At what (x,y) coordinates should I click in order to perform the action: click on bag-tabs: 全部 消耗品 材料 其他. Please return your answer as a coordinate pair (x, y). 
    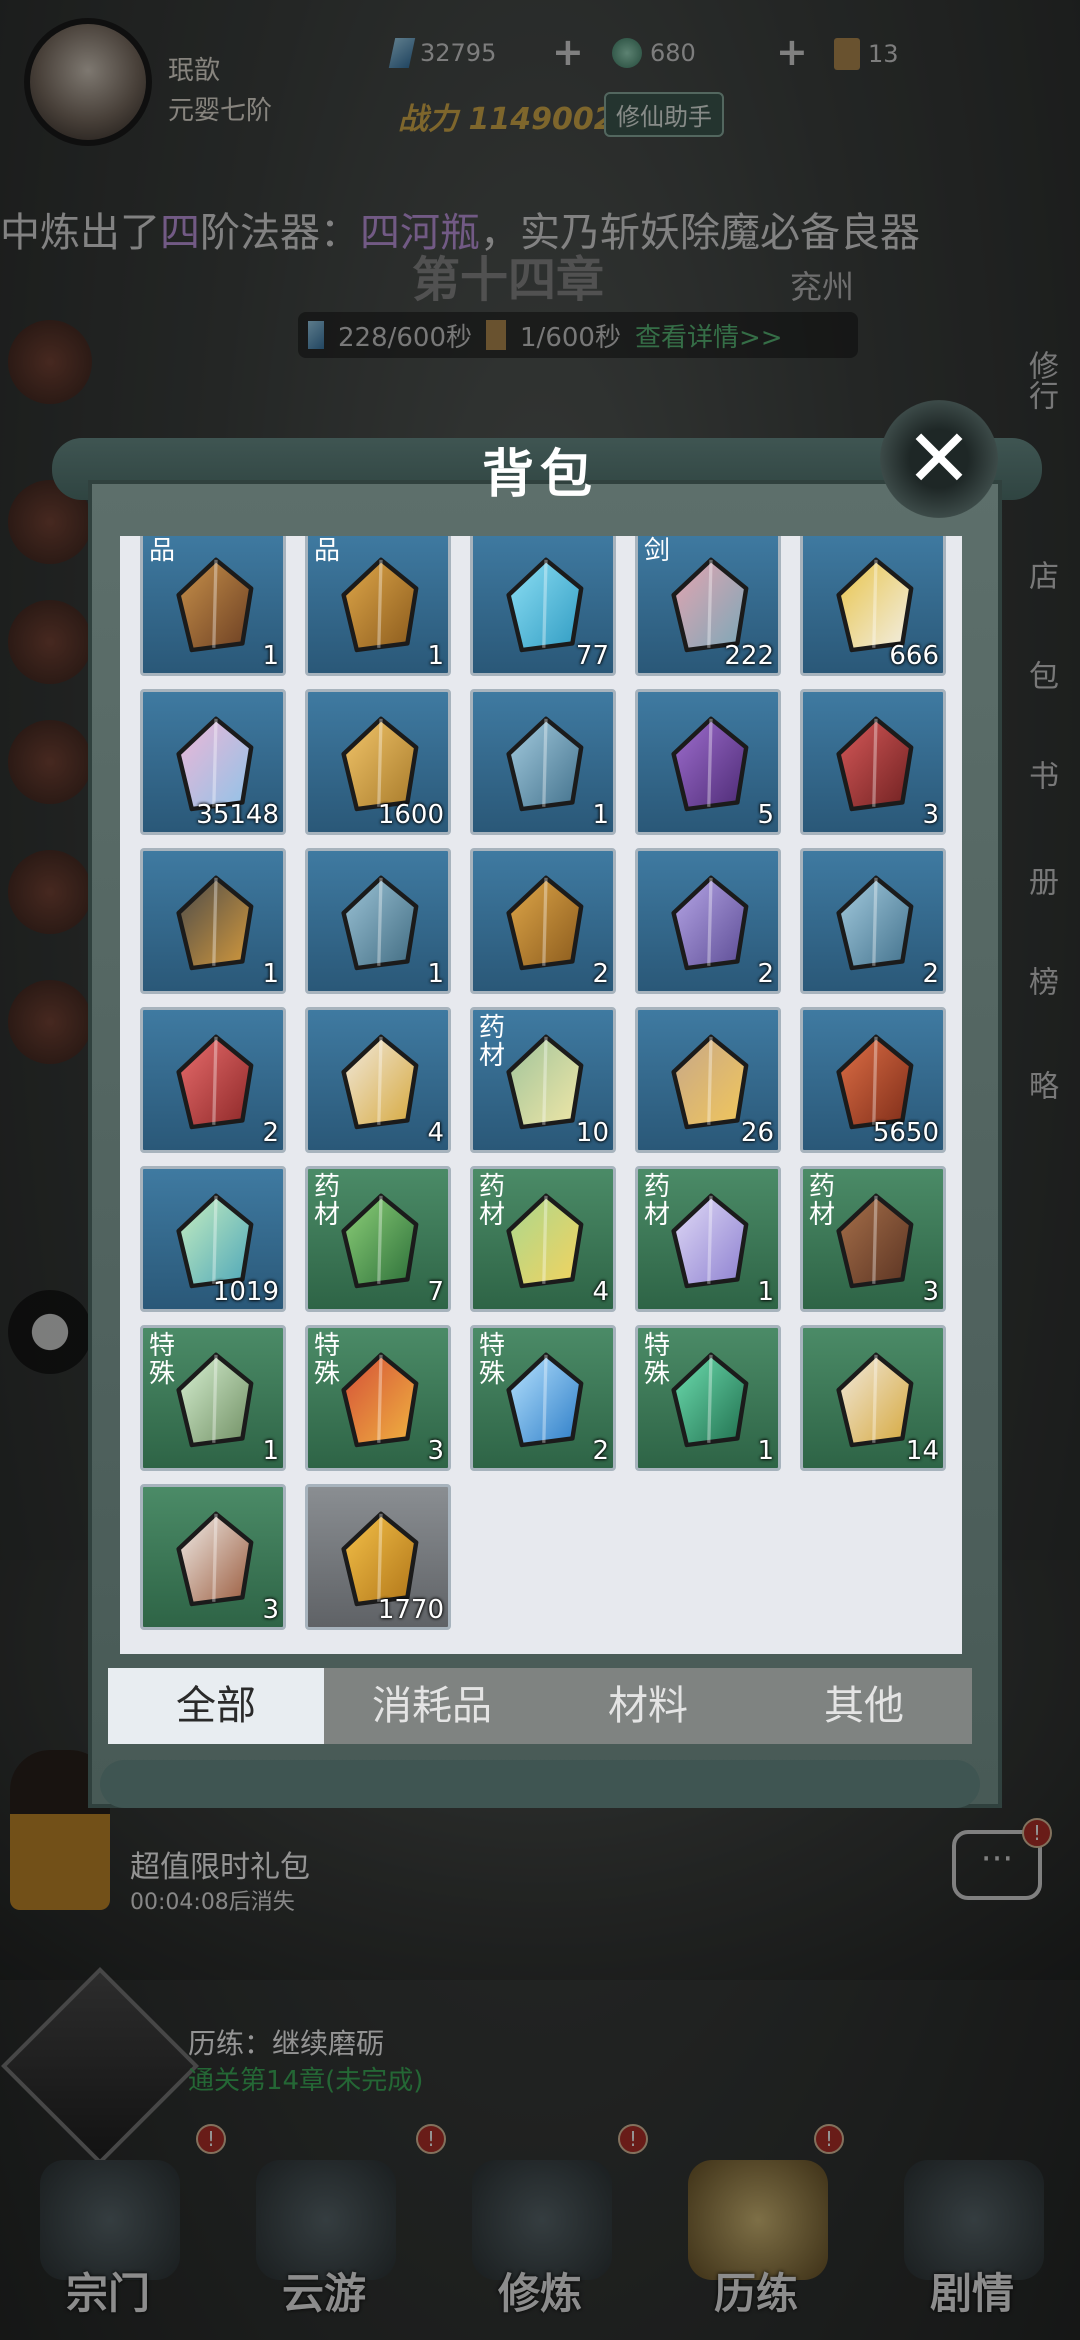
    Looking at the image, I should click on (540, 1706).